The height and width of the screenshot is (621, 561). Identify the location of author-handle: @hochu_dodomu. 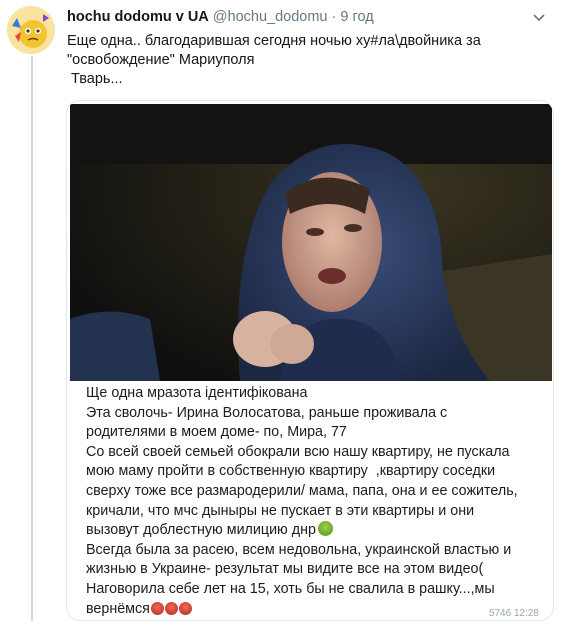
(270, 17).